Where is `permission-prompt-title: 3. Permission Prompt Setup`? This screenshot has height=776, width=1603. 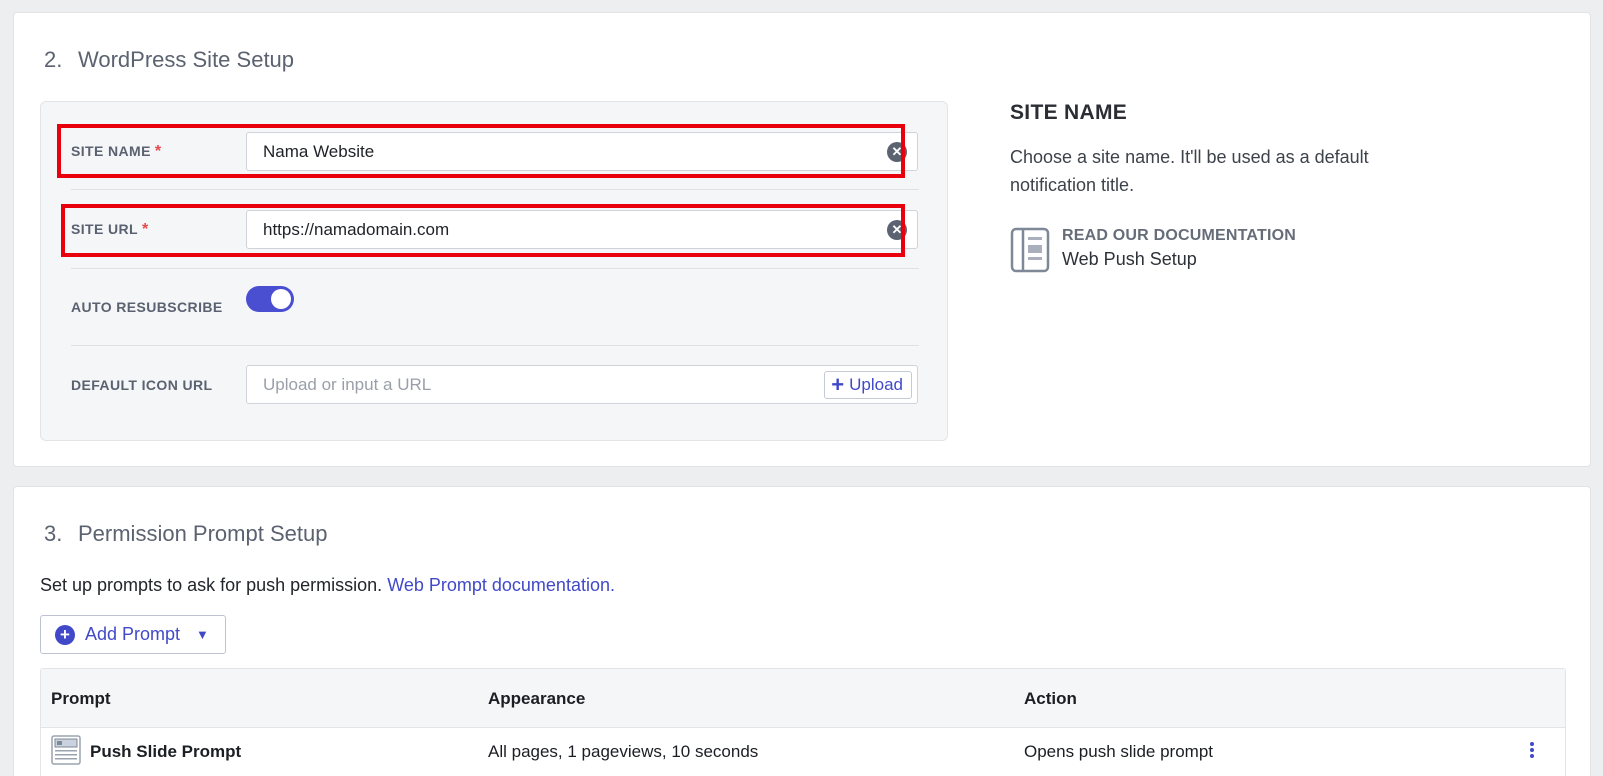 permission-prompt-title: 3. Permission Prompt Setup is located at coordinates (185, 534).